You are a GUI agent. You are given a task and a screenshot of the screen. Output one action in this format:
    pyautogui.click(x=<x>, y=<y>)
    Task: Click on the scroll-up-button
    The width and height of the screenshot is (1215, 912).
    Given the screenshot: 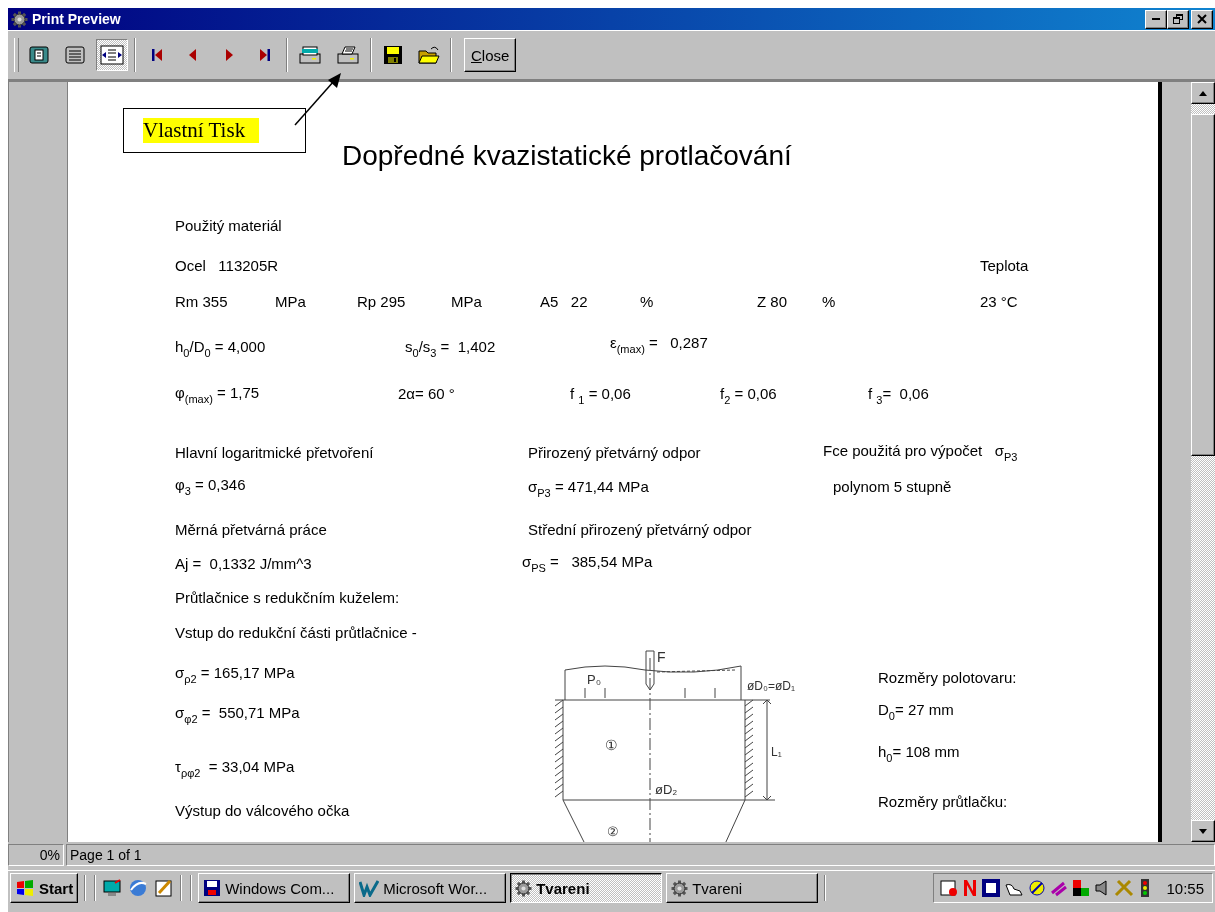 What is the action you would take?
    pyautogui.click(x=1203, y=93)
    